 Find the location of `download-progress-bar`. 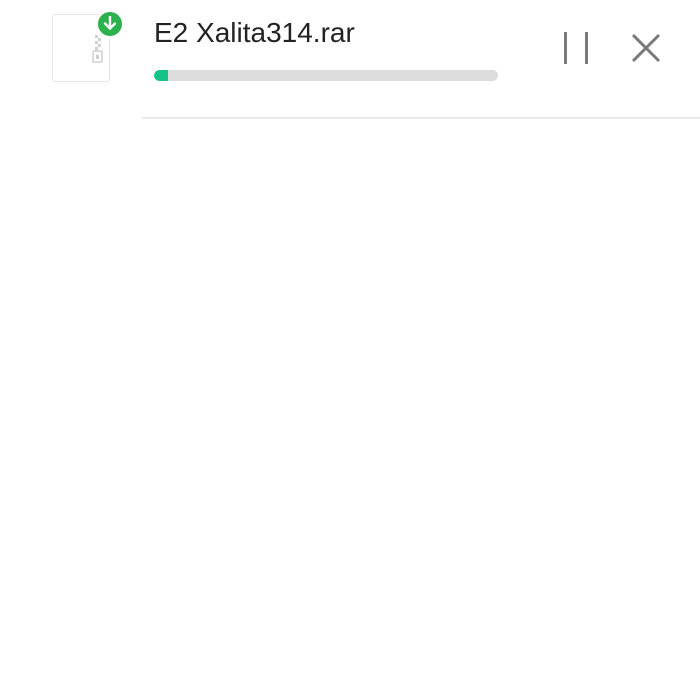

download-progress-bar is located at coordinates (326, 75).